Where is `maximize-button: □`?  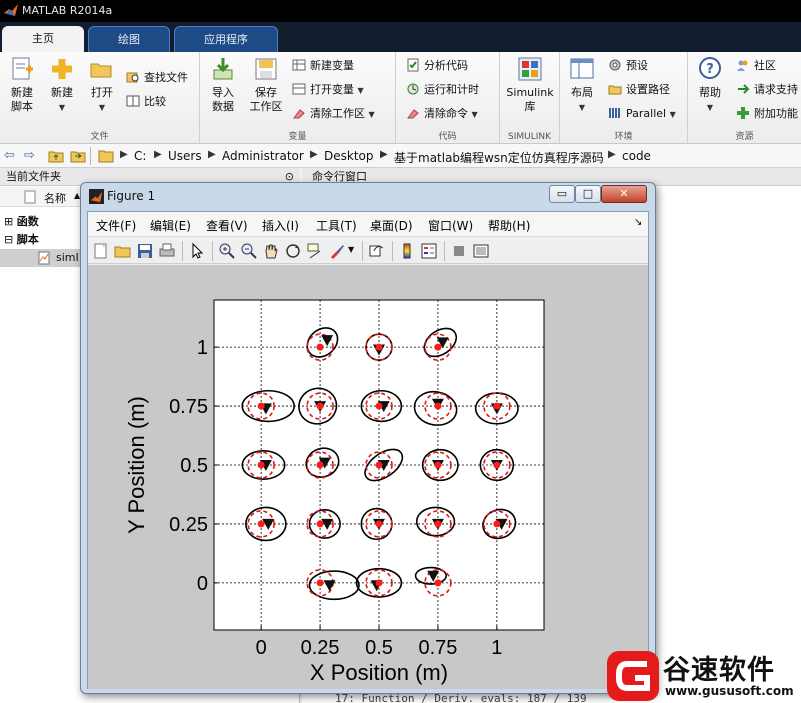 maximize-button: □ is located at coordinates (588, 194).